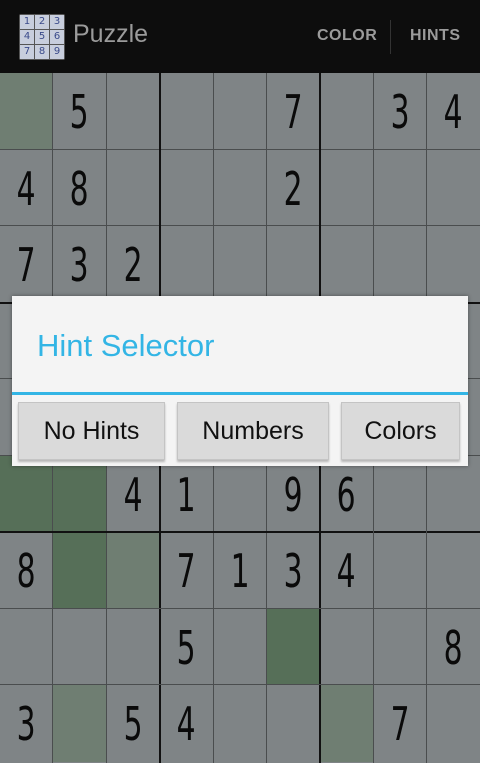 This screenshot has height=763, width=480. Describe the element at coordinates (347, 36) in the screenshot. I see `color-button: COLOR` at that location.